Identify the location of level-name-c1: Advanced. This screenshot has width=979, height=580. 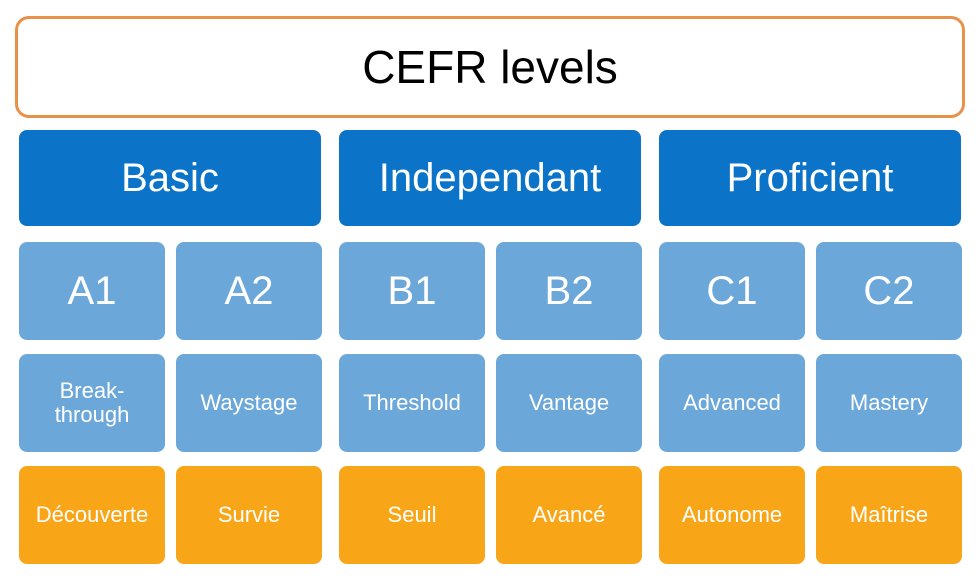
(732, 403).